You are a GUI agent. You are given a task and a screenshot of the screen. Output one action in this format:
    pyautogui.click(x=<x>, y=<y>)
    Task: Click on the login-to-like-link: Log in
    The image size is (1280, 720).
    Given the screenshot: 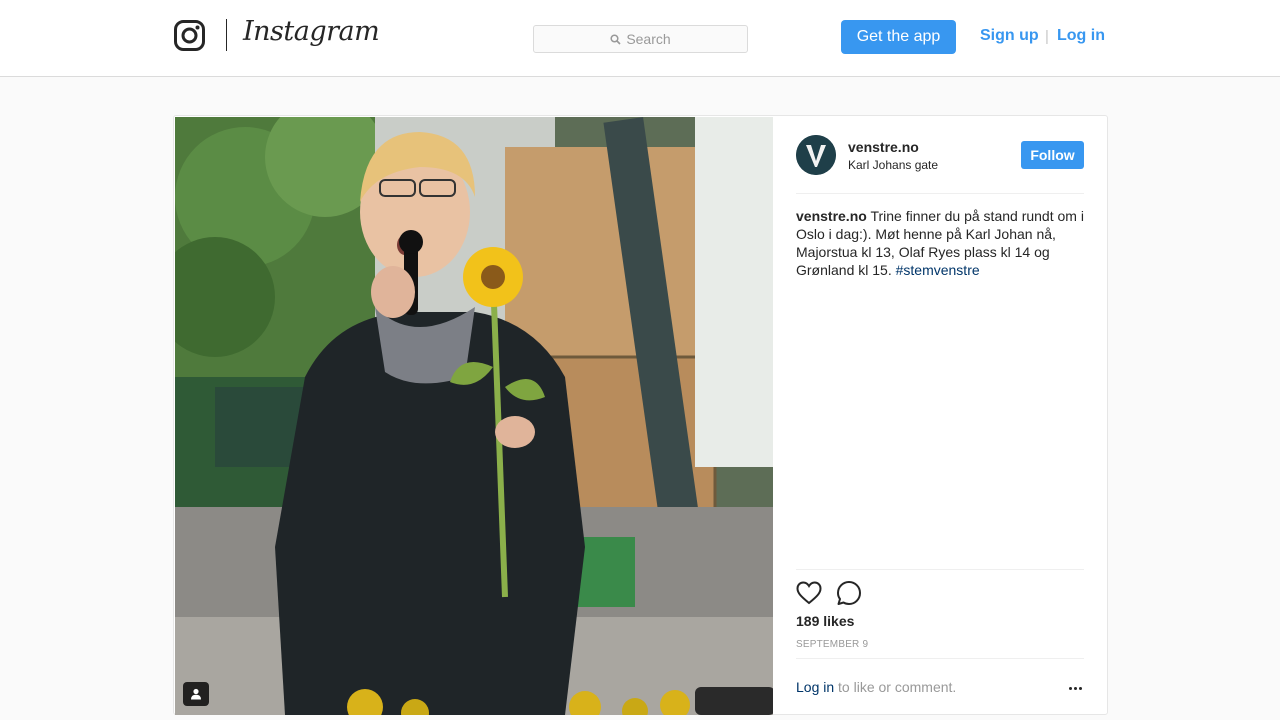 What is the action you would take?
    pyautogui.click(x=815, y=687)
    